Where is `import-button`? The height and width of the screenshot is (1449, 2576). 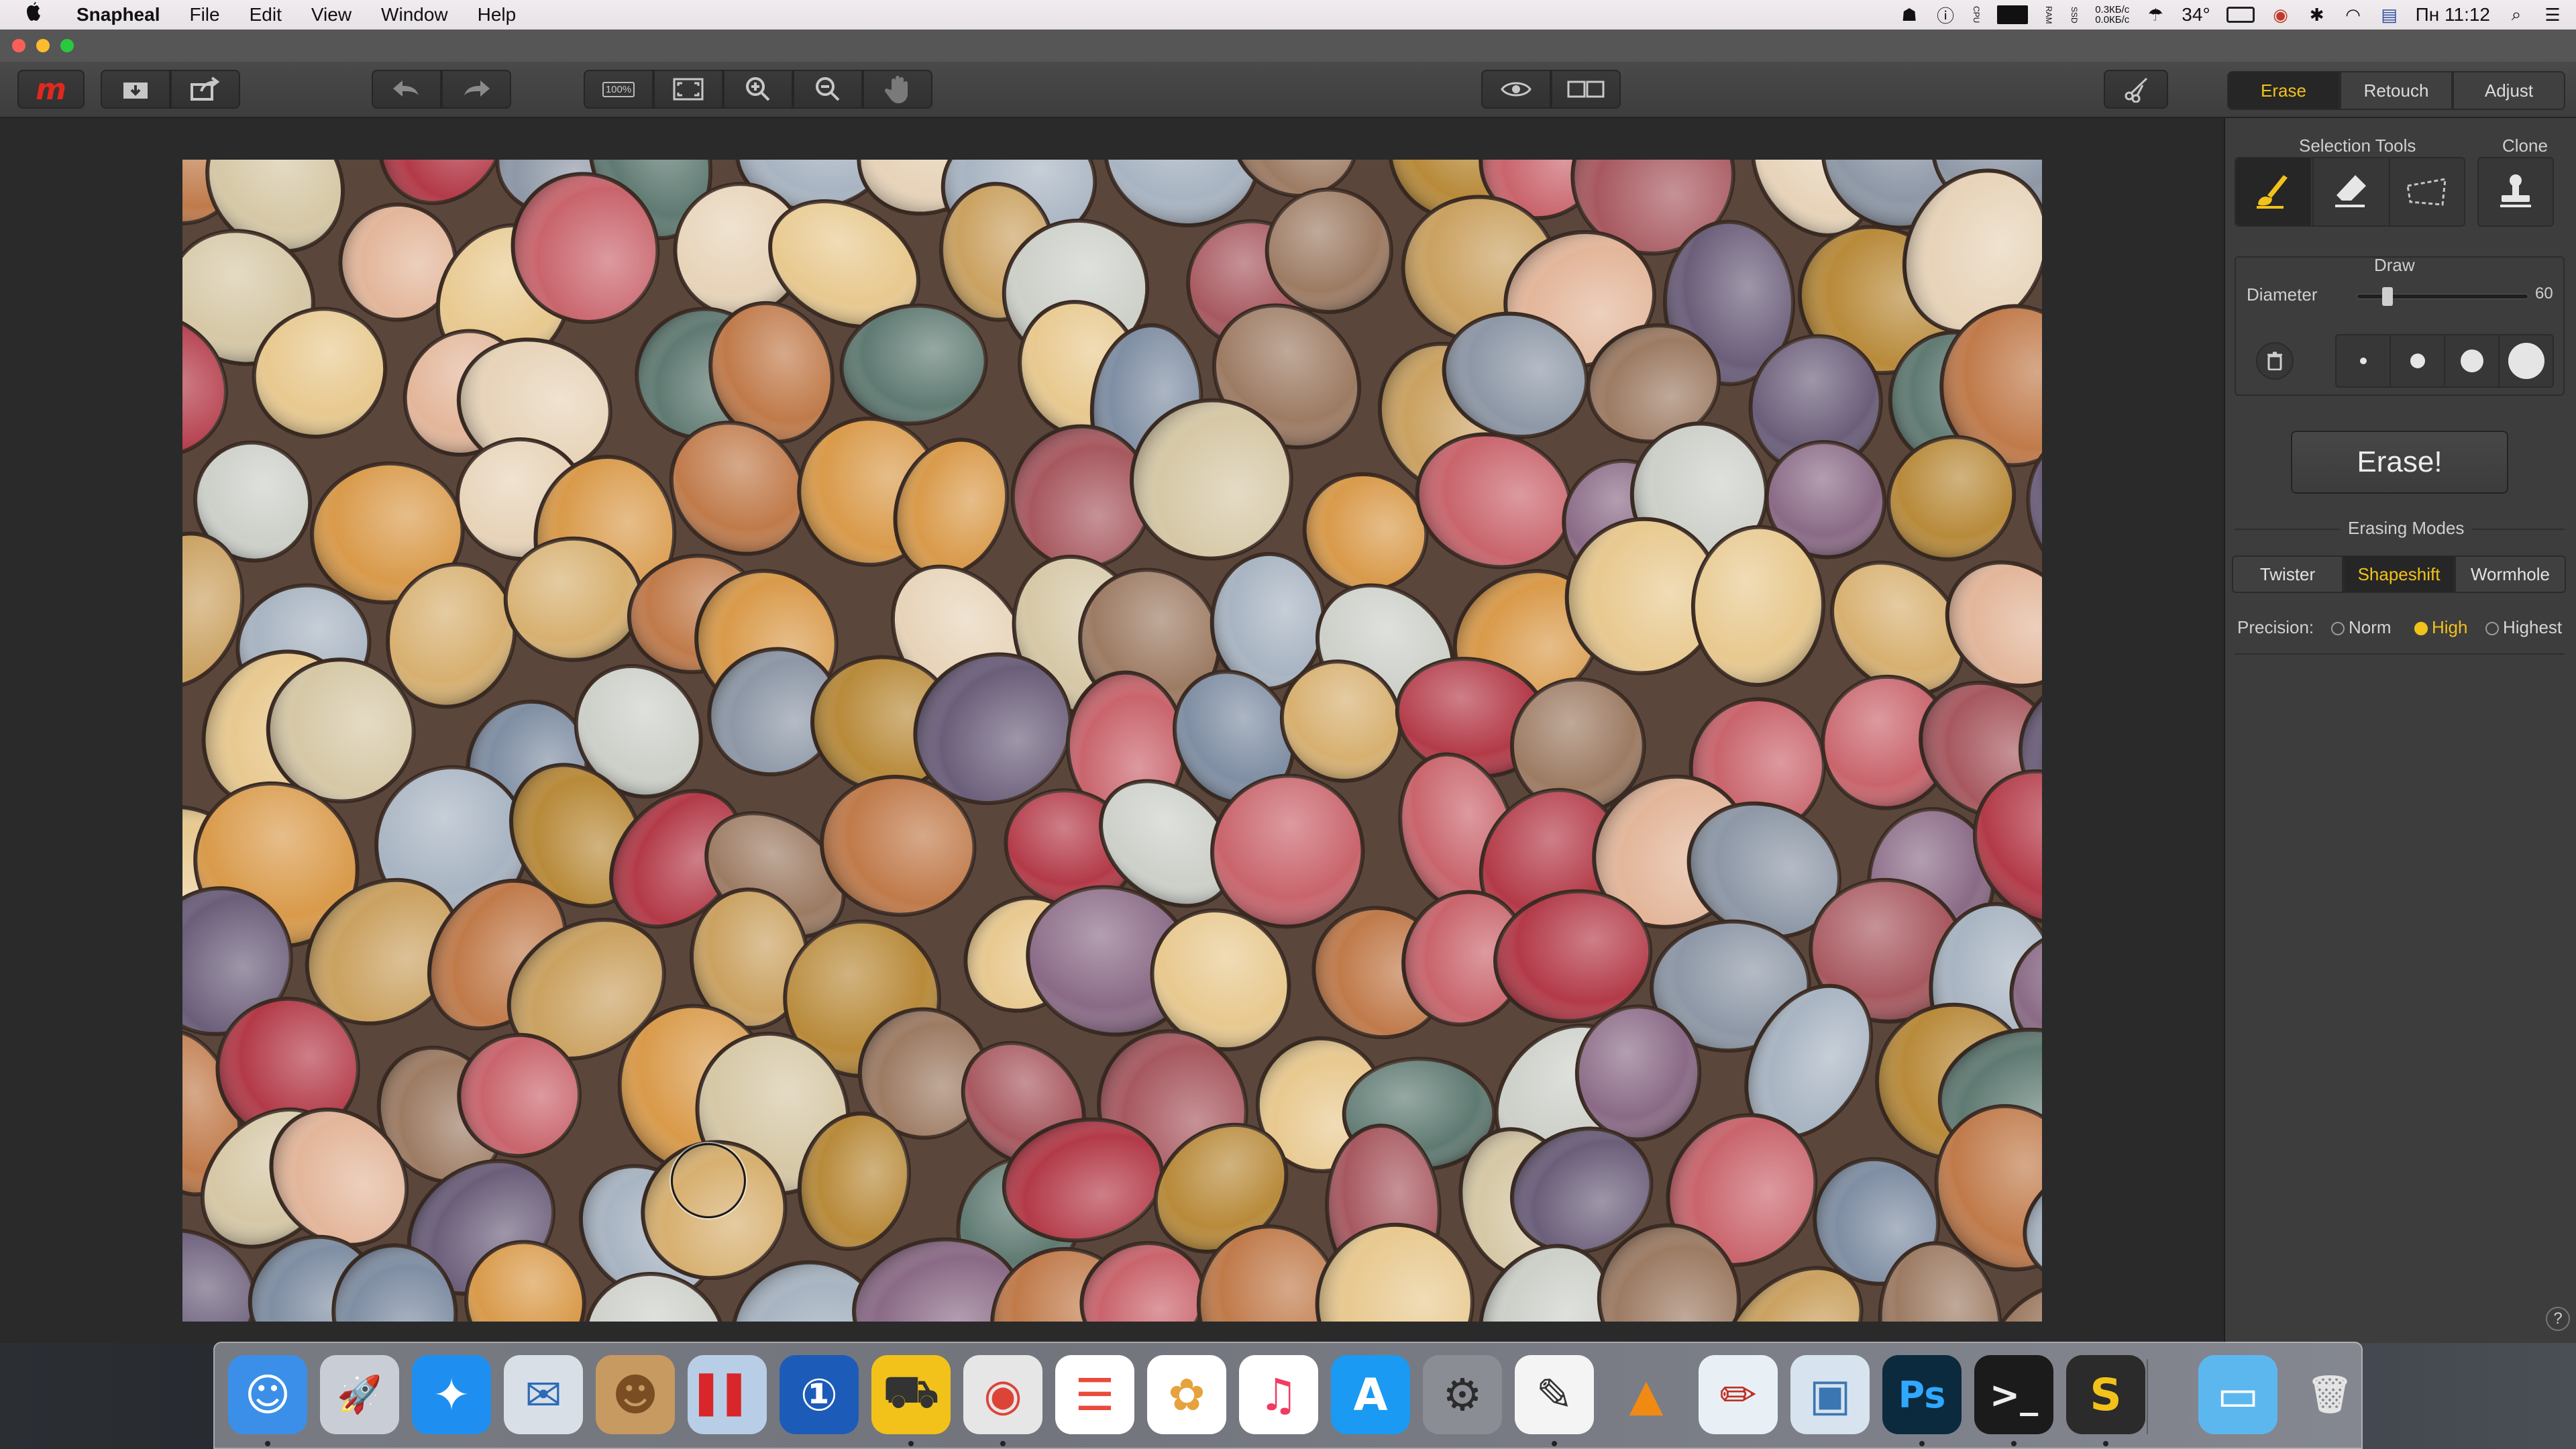 import-button is located at coordinates (135, 89).